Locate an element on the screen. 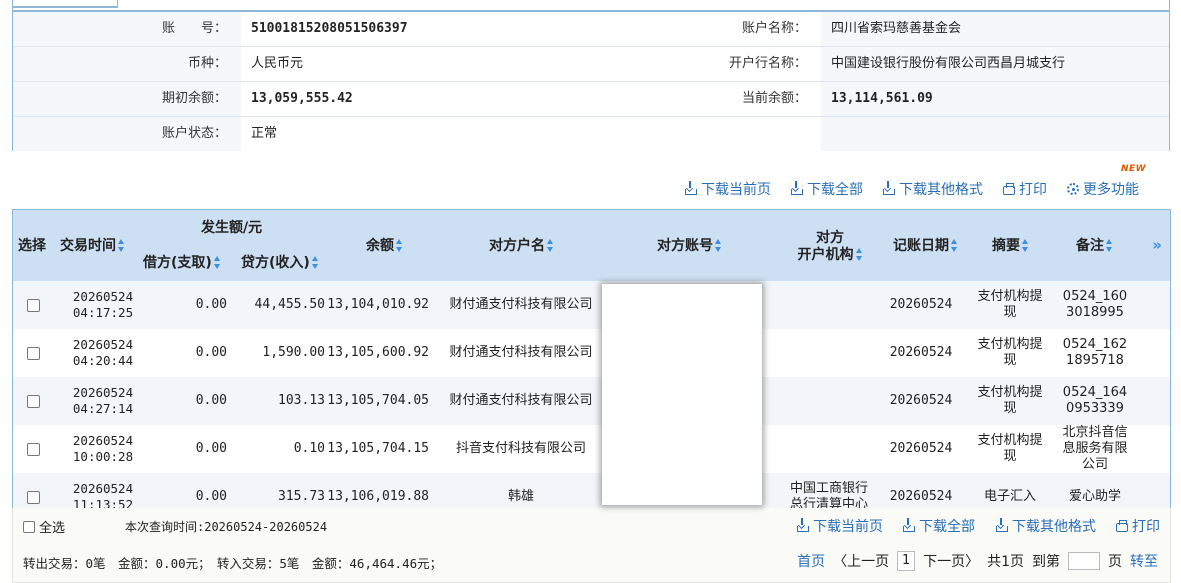 This screenshot has width=1181, height=583. transaction-summary: 转出交易：0笔 金额：0.00元； 转入交易：5笔 金额：46,464.46元； is located at coordinates (233, 563).